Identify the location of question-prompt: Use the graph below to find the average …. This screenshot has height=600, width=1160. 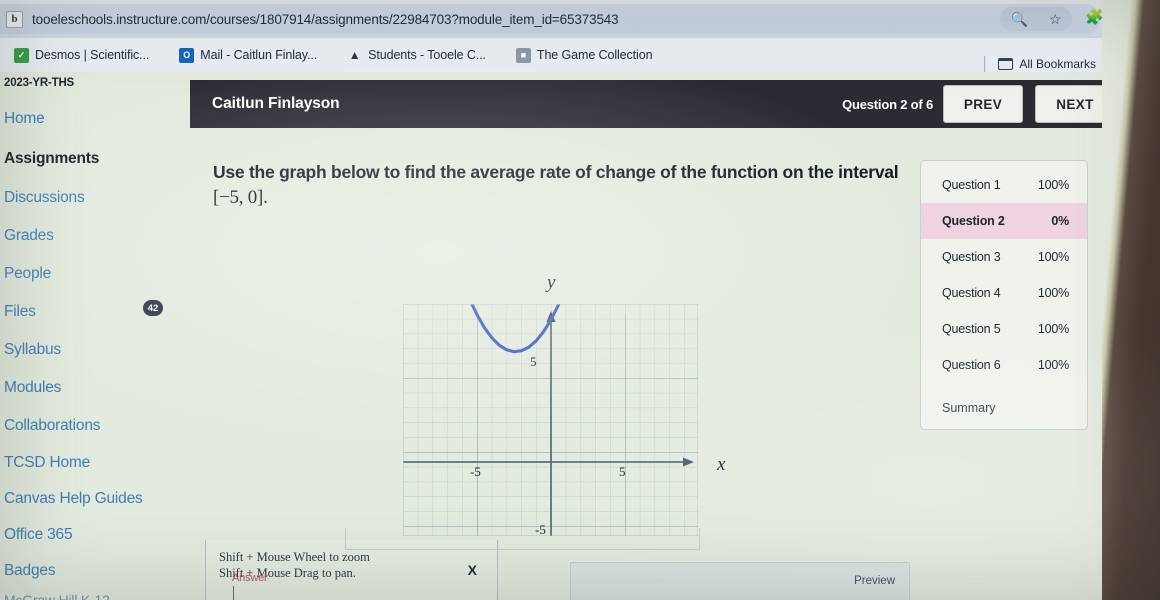
(568, 186).